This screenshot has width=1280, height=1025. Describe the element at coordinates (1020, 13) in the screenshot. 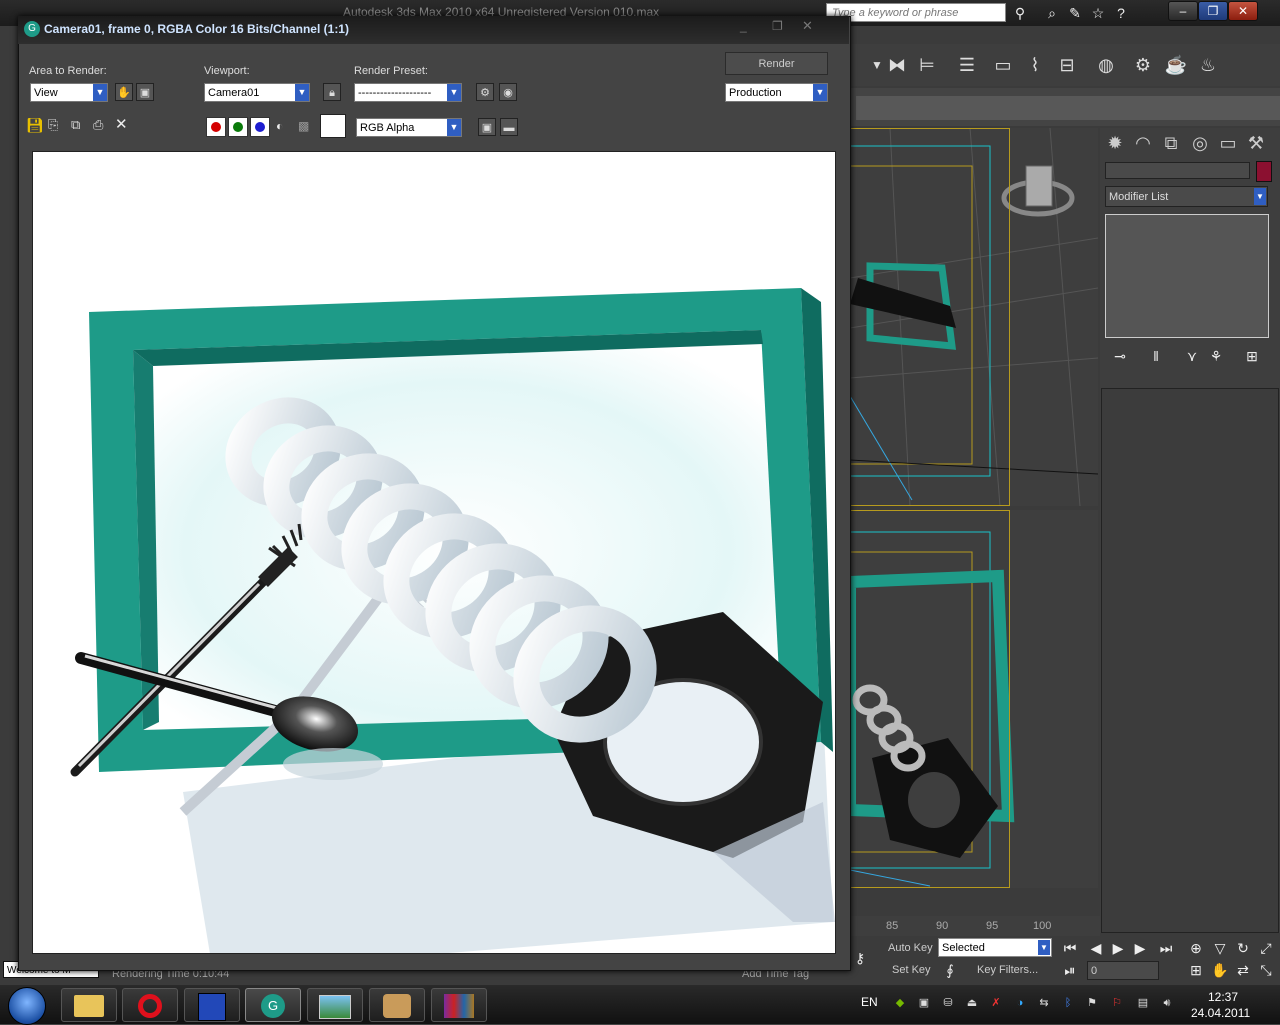

I see `binoculars-icon: ⚲` at that location.